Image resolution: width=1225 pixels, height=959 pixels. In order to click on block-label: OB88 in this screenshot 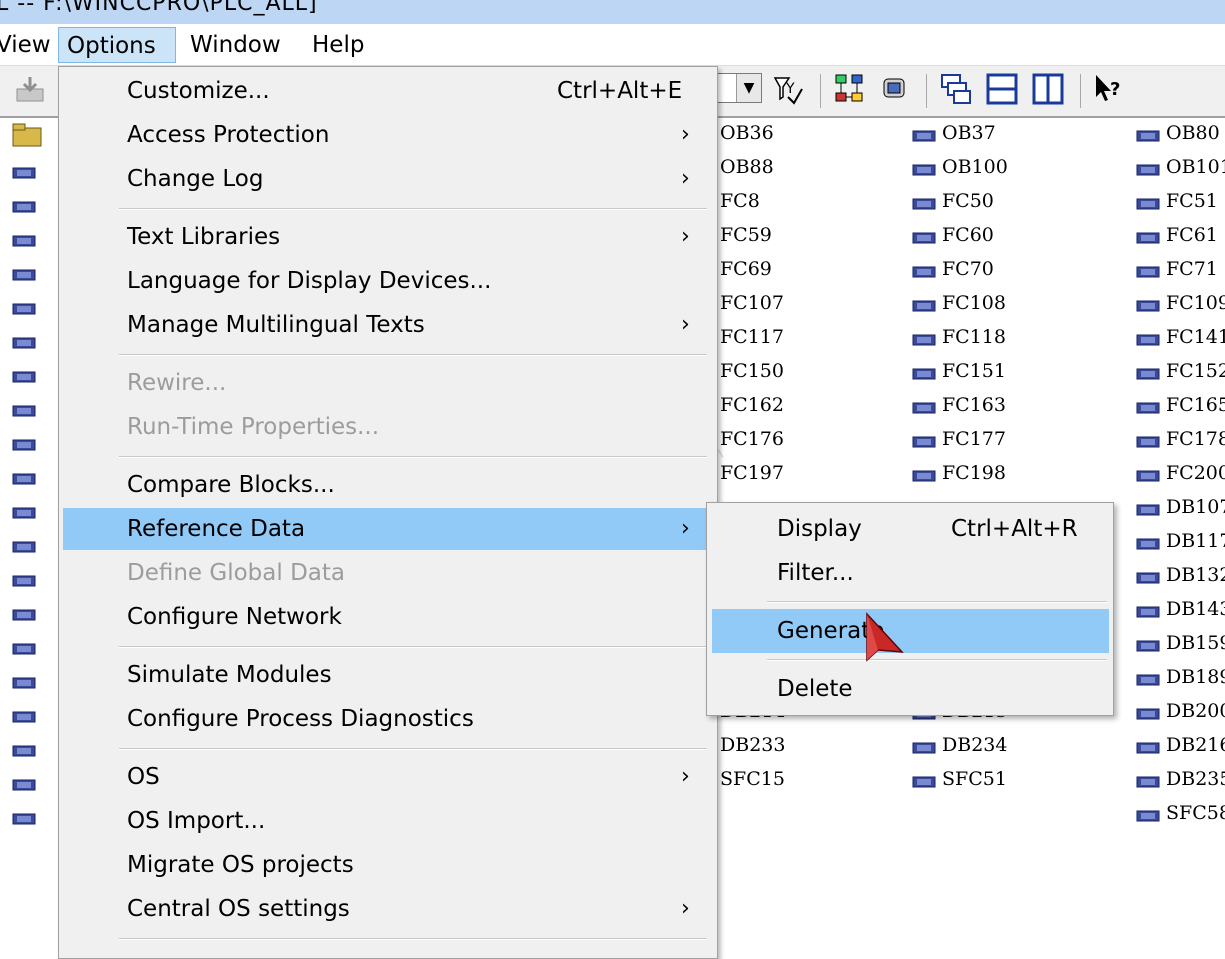, I will do `click(747, 167)`.